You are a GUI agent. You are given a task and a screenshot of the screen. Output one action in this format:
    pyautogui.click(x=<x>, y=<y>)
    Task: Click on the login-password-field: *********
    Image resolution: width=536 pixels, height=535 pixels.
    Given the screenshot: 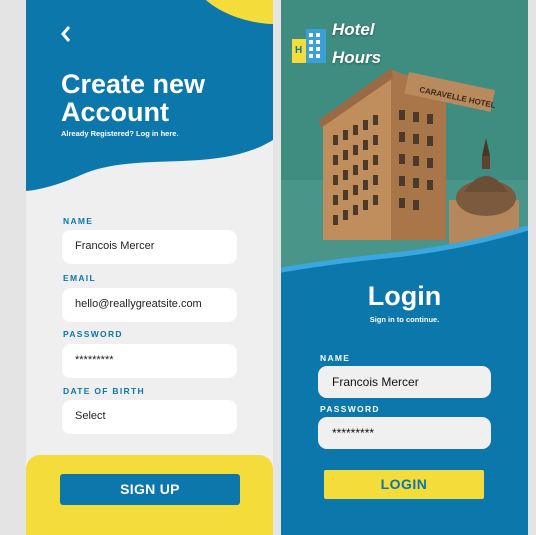 What is the action you would take?
    pyautogui.click(x=404, y=433)
    